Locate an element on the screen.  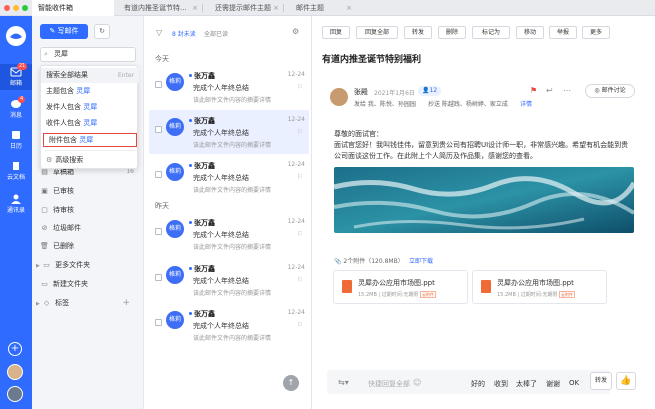
maximize-window-icon is located at coordinates (25, 8).